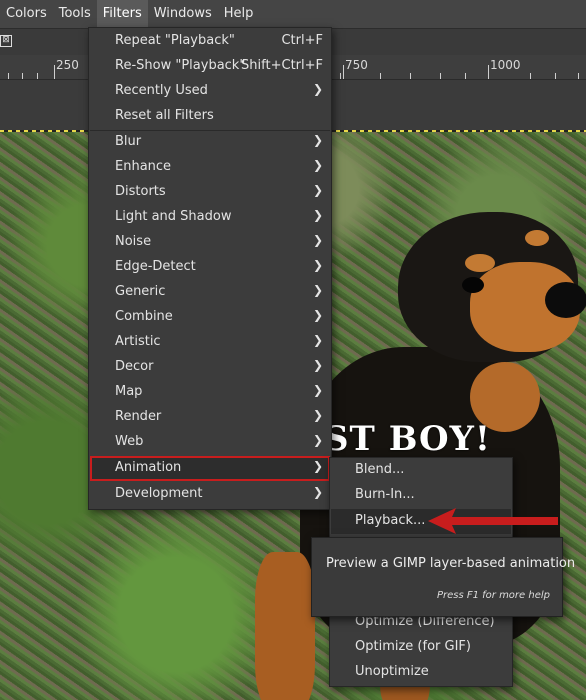  Describe the element at coordinates (210, 367) in the screenshot. I see `menu-item-decor: Decor ❯` at that location.